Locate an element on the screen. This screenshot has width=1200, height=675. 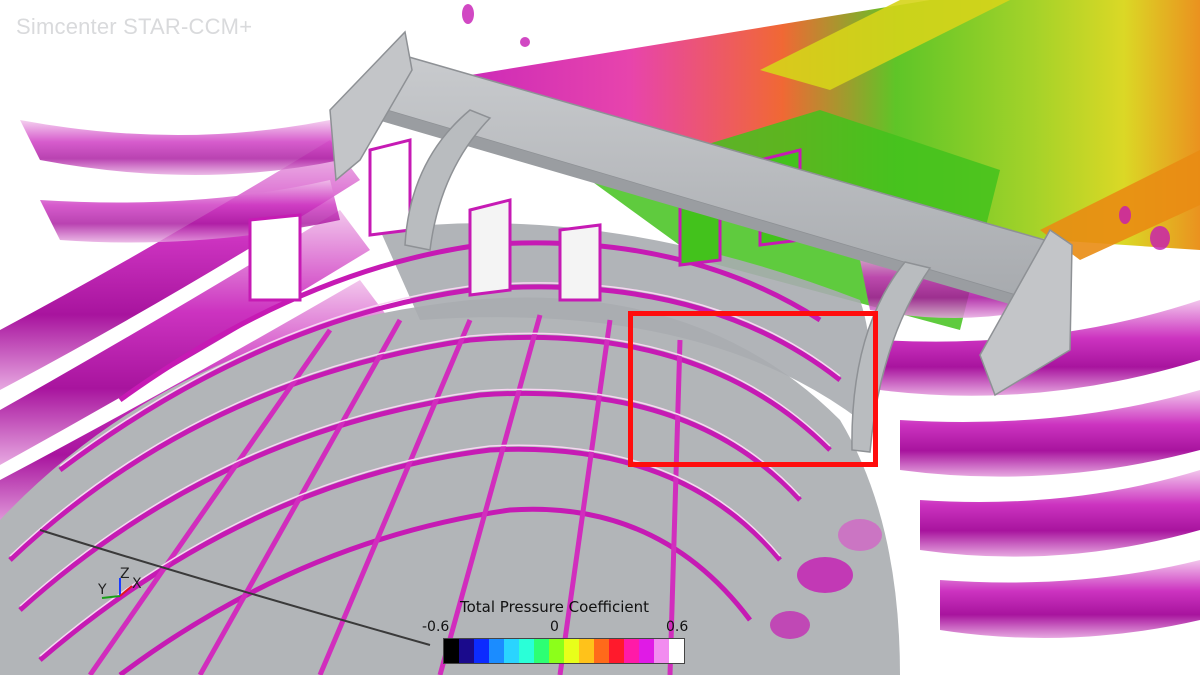
orientation-triad: Z Y X is located at coordinates (122, 586).